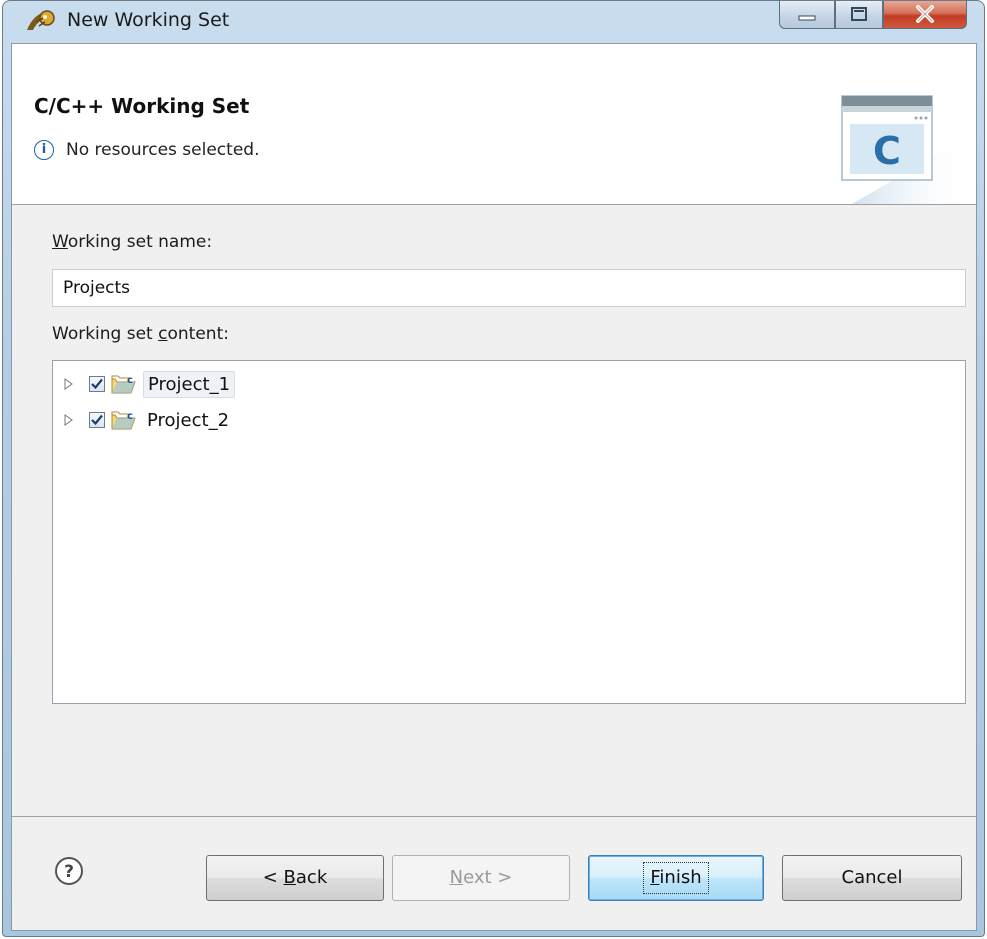 The image size is (987, 939). I want to click on minimize-button, so click(807, 15).